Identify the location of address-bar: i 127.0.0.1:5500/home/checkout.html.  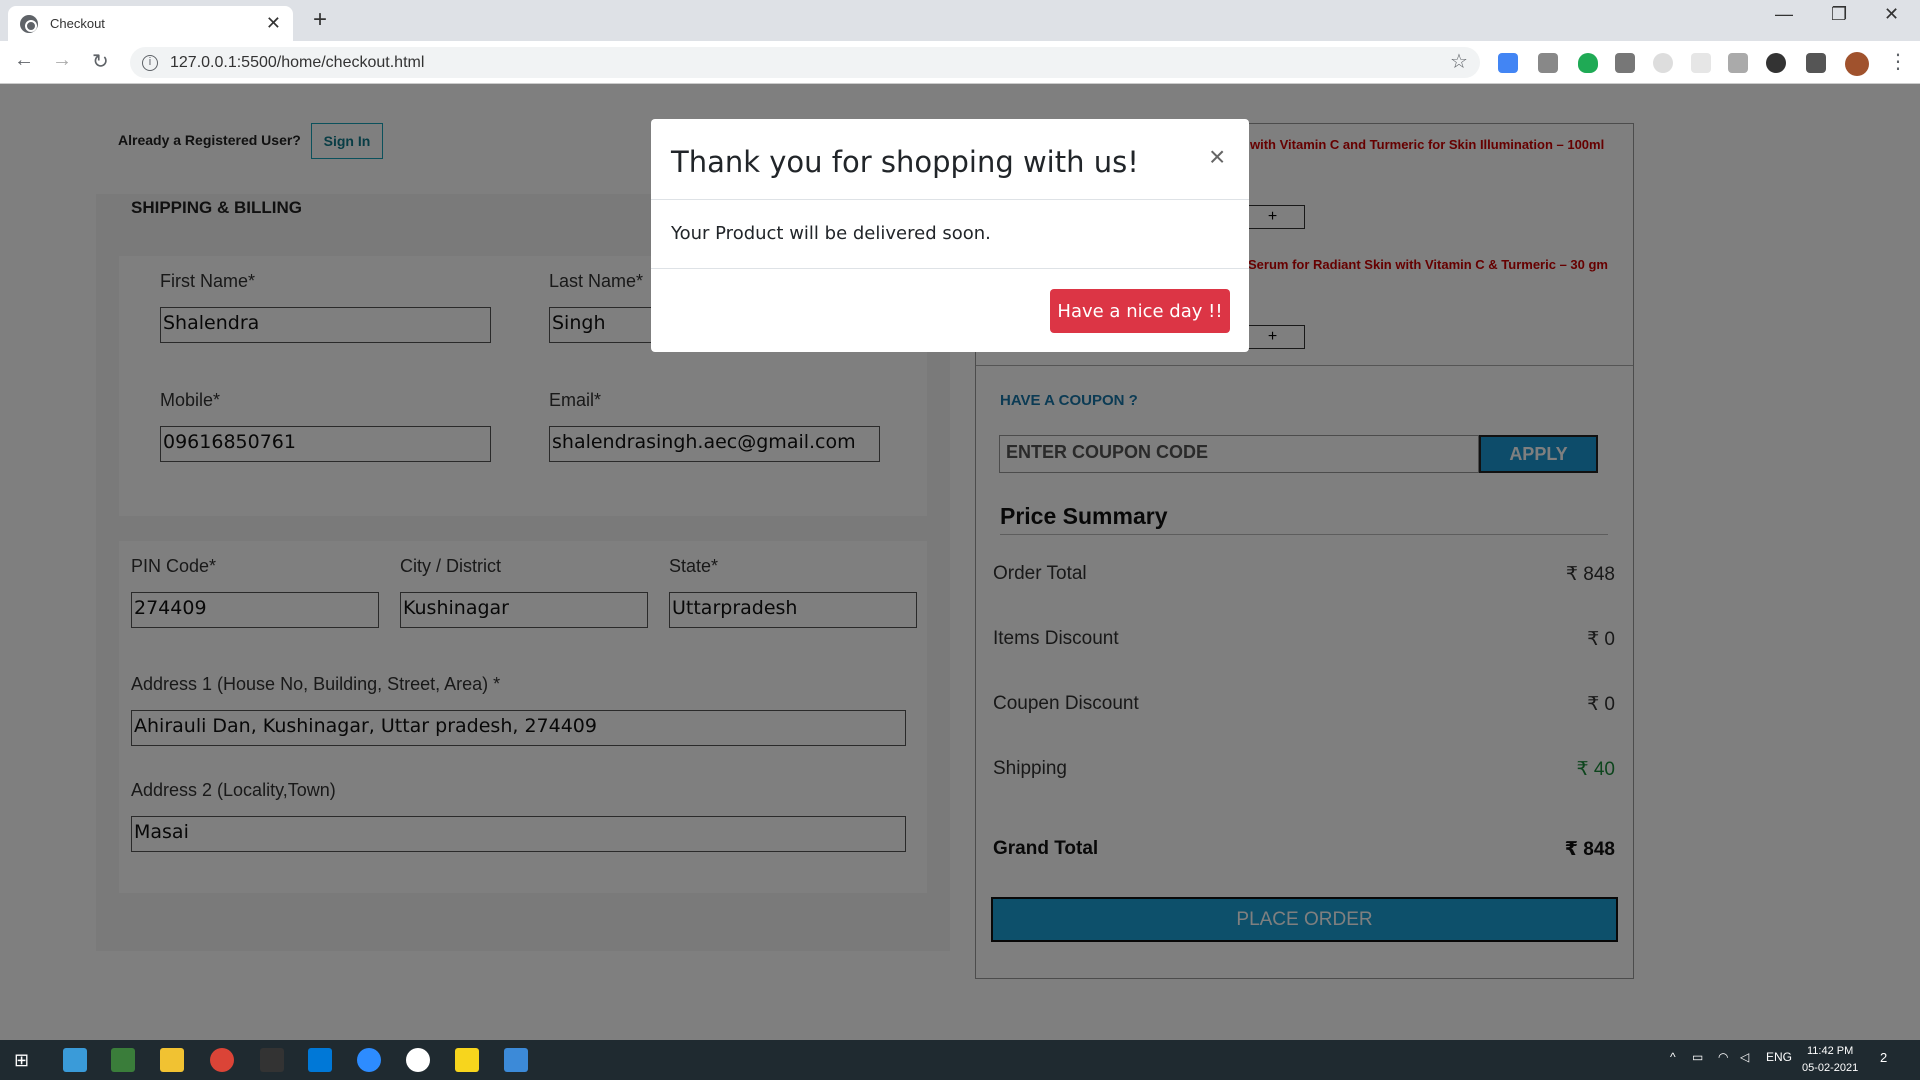
(805, 62).